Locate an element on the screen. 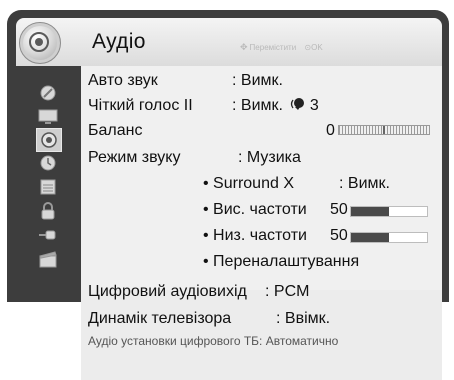 Image resolution: width=454 pixels, height=380 pixels. sidebar-item-option is located at coordinates (48, 187).